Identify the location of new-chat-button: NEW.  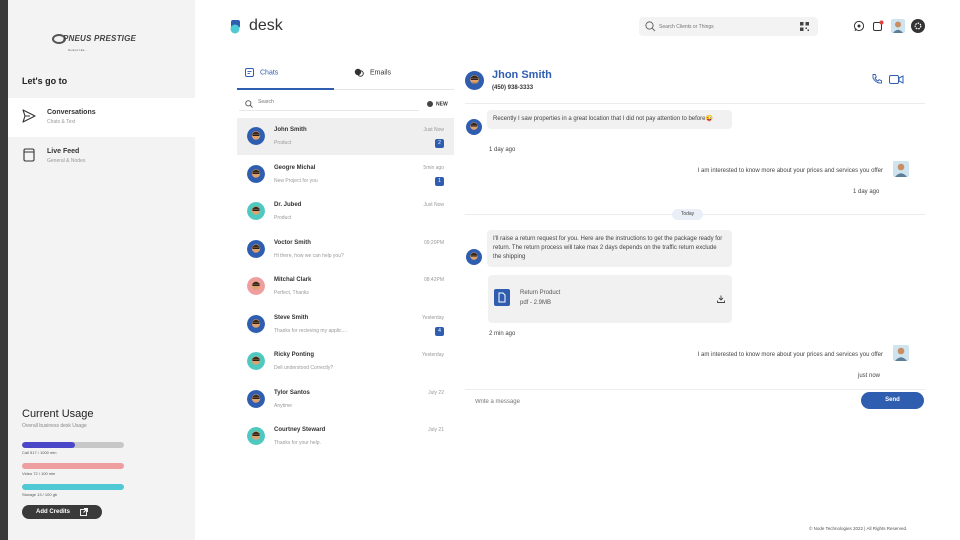
(437, 104).